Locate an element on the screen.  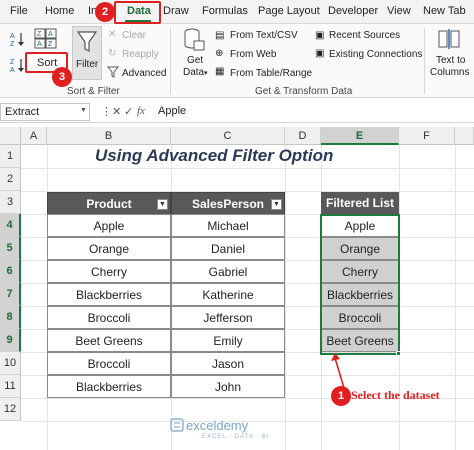
row-header-12: 12 is located at coordinates (10, 409).